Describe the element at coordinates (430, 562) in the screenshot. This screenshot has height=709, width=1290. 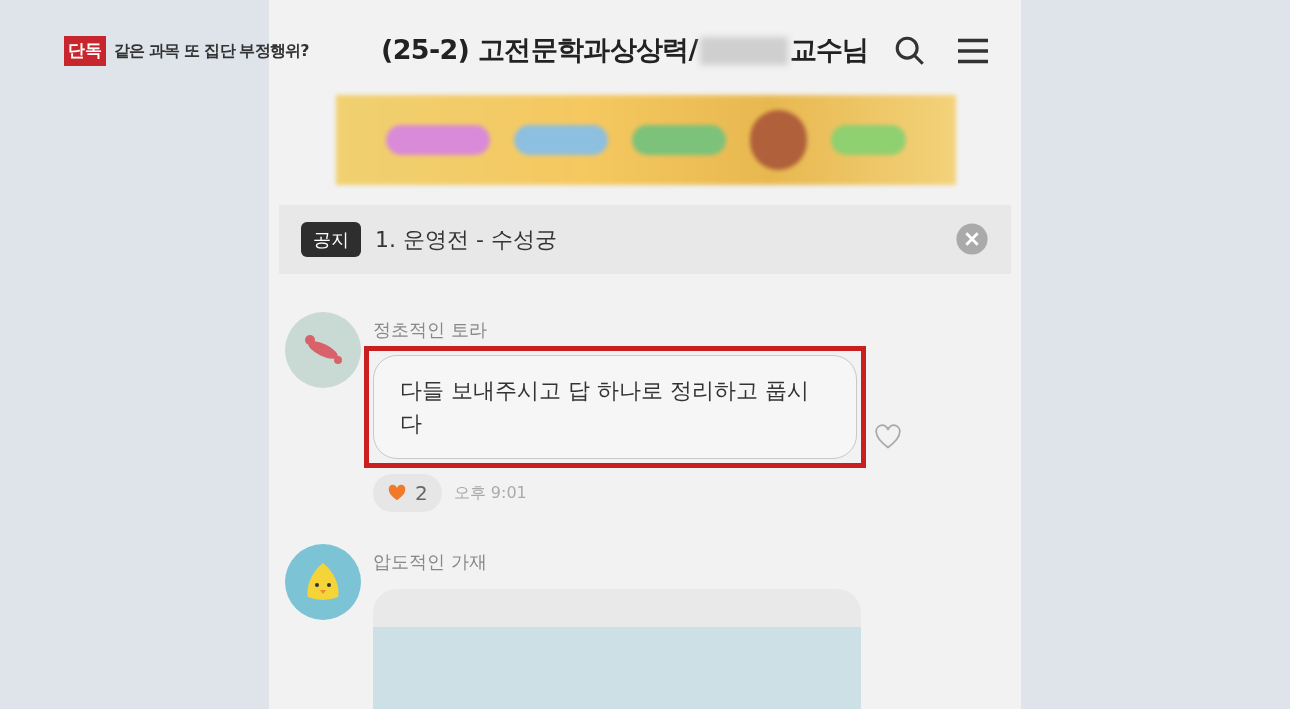
I see `sender-name: 압도적인 가재` at that location.